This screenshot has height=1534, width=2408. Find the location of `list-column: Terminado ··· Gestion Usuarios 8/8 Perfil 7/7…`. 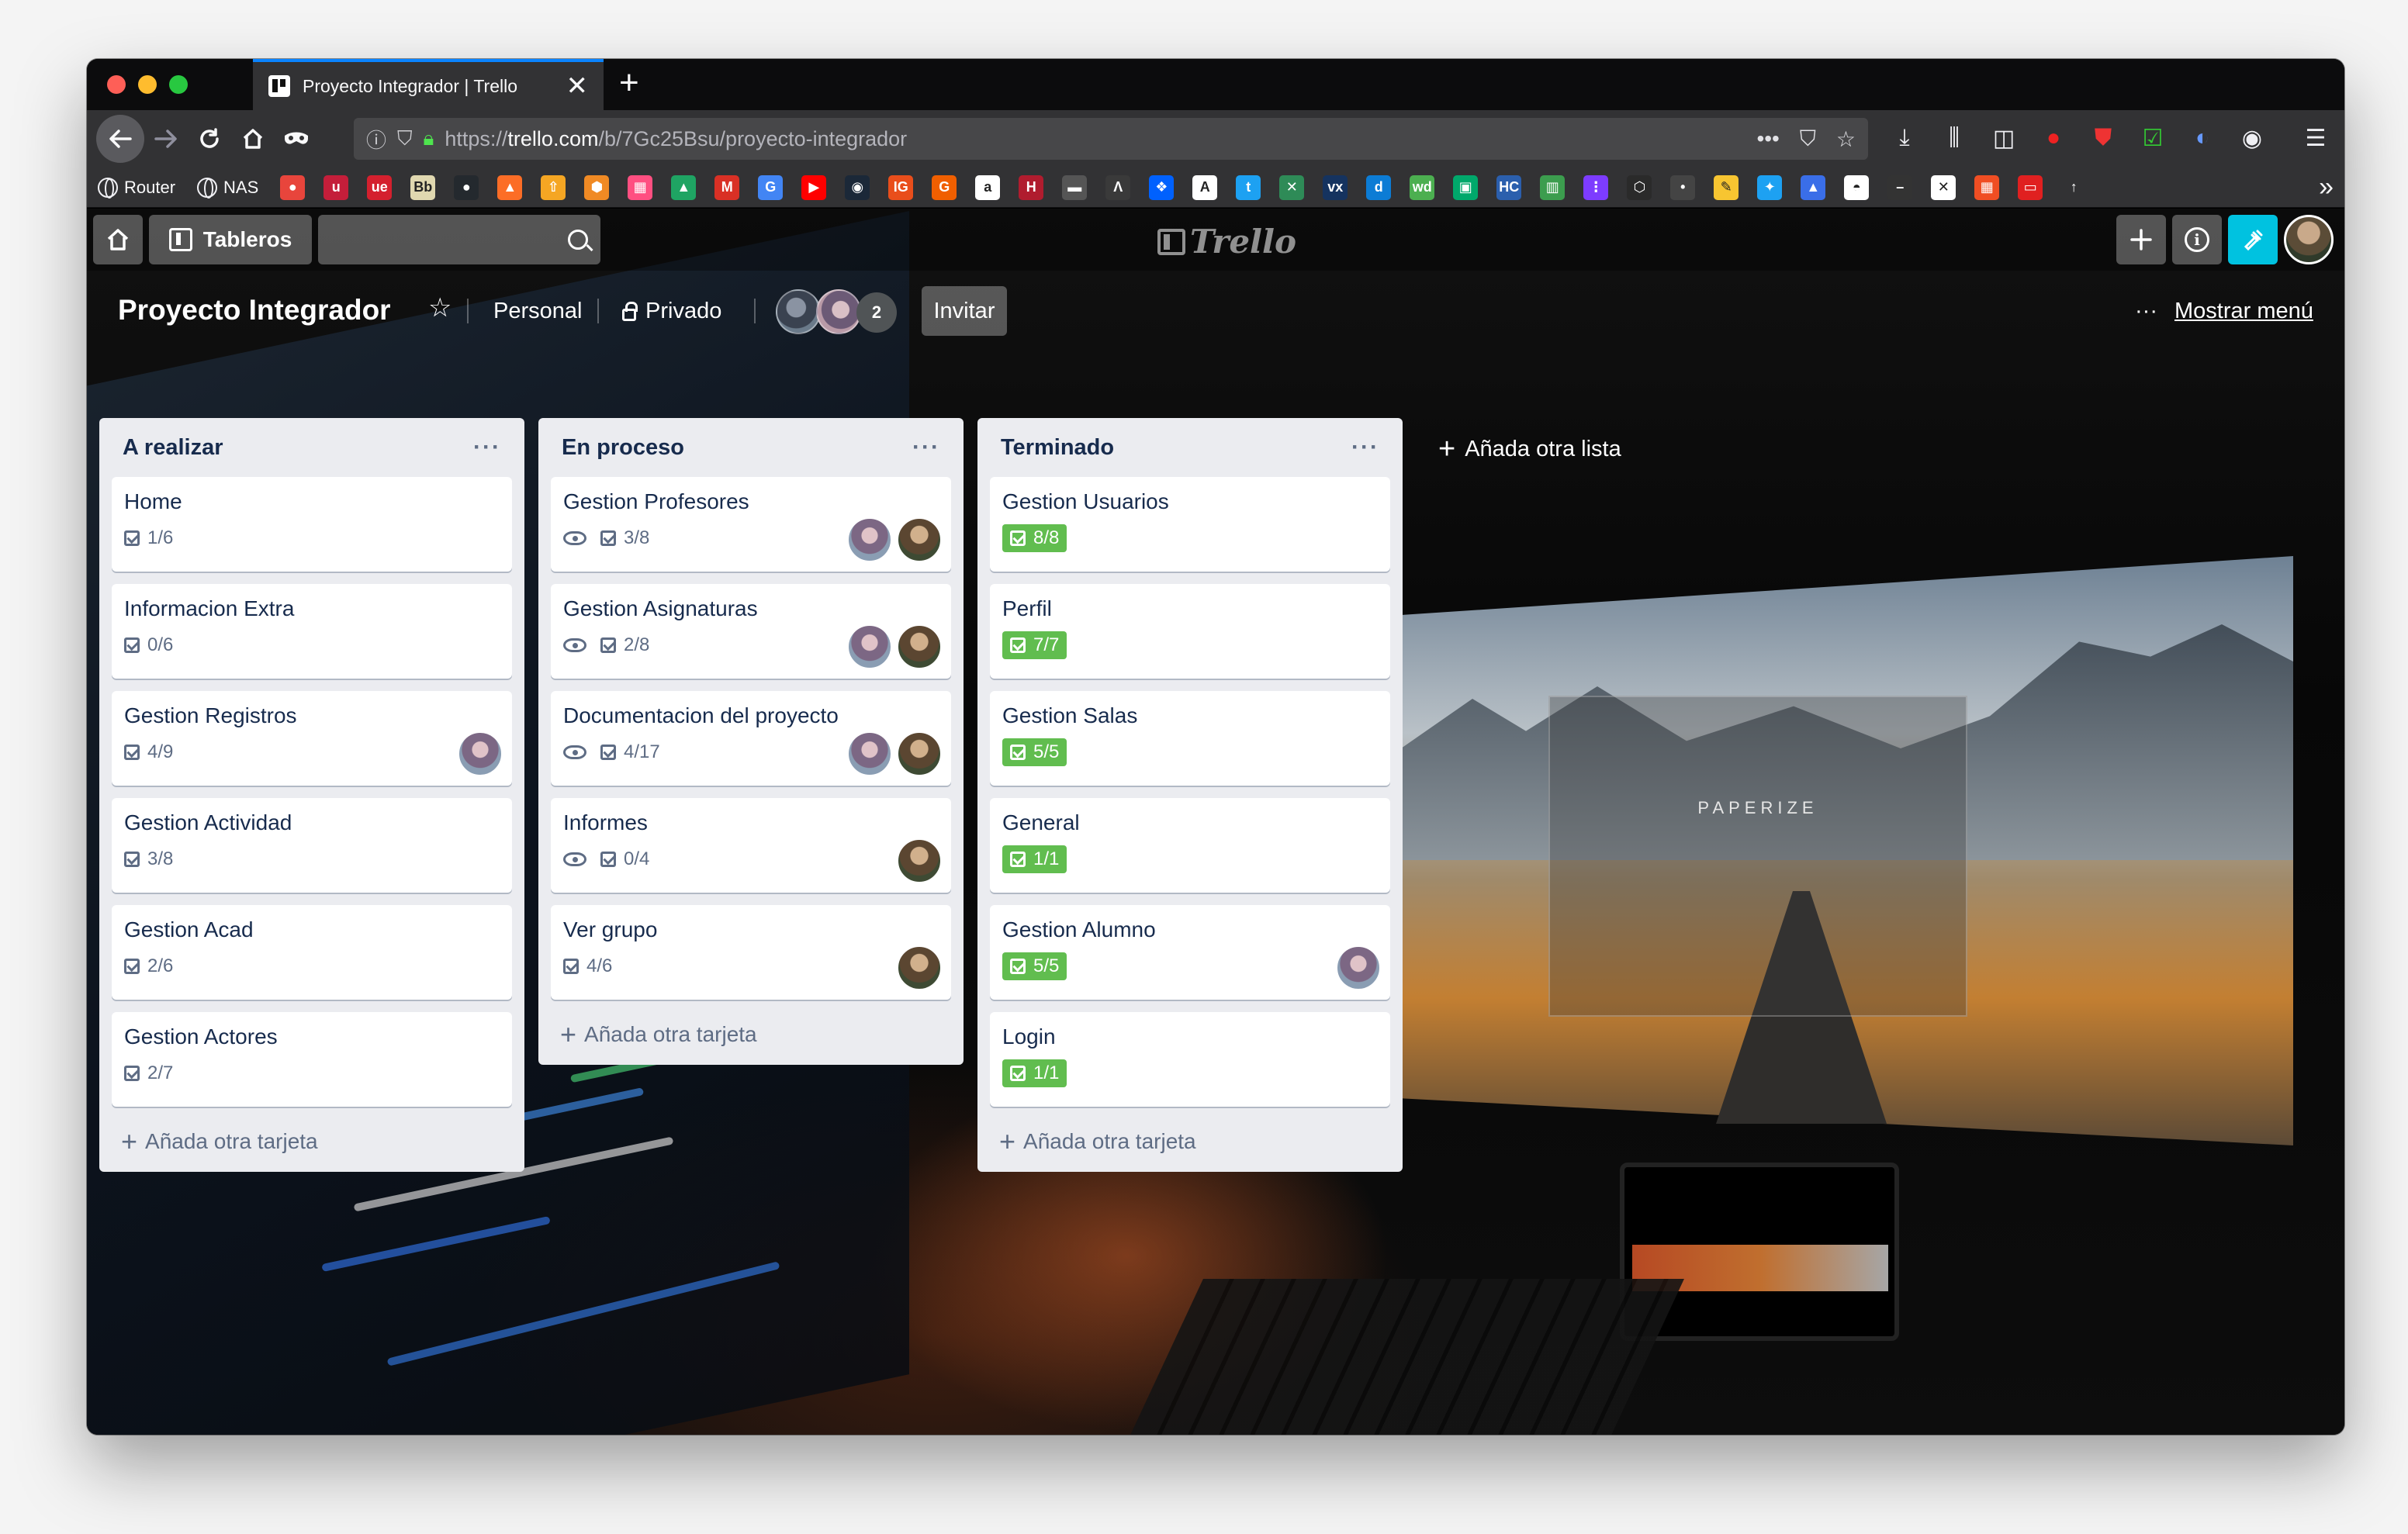

list-column: Terminado ··· Gestion Usuarios 8/8 Perfil 7/7… is located at coordinates (1190, 795).